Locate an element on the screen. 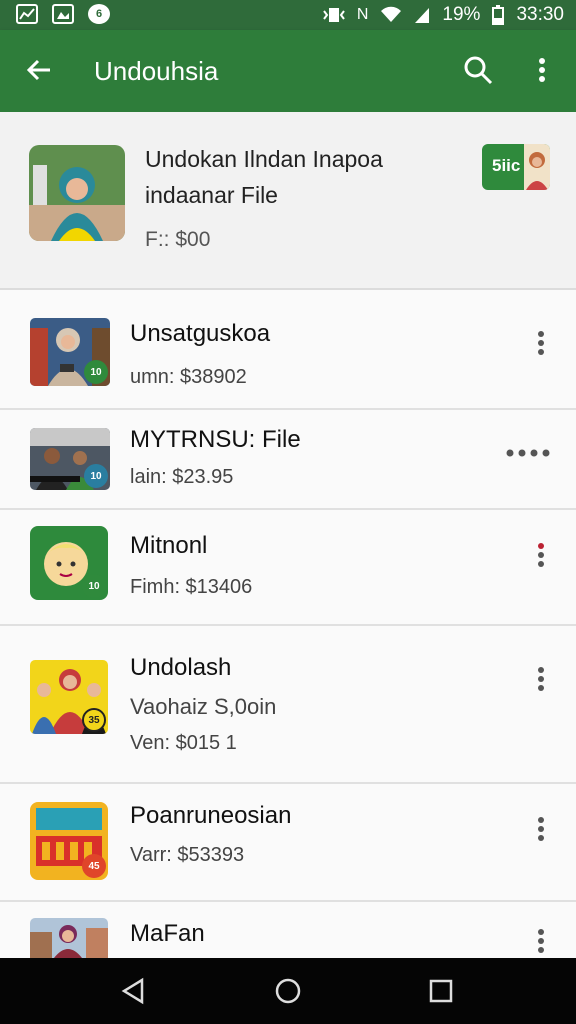 The height and width of the screenshot is (1024, 576). search-icon is located at coordinates (478, 70).